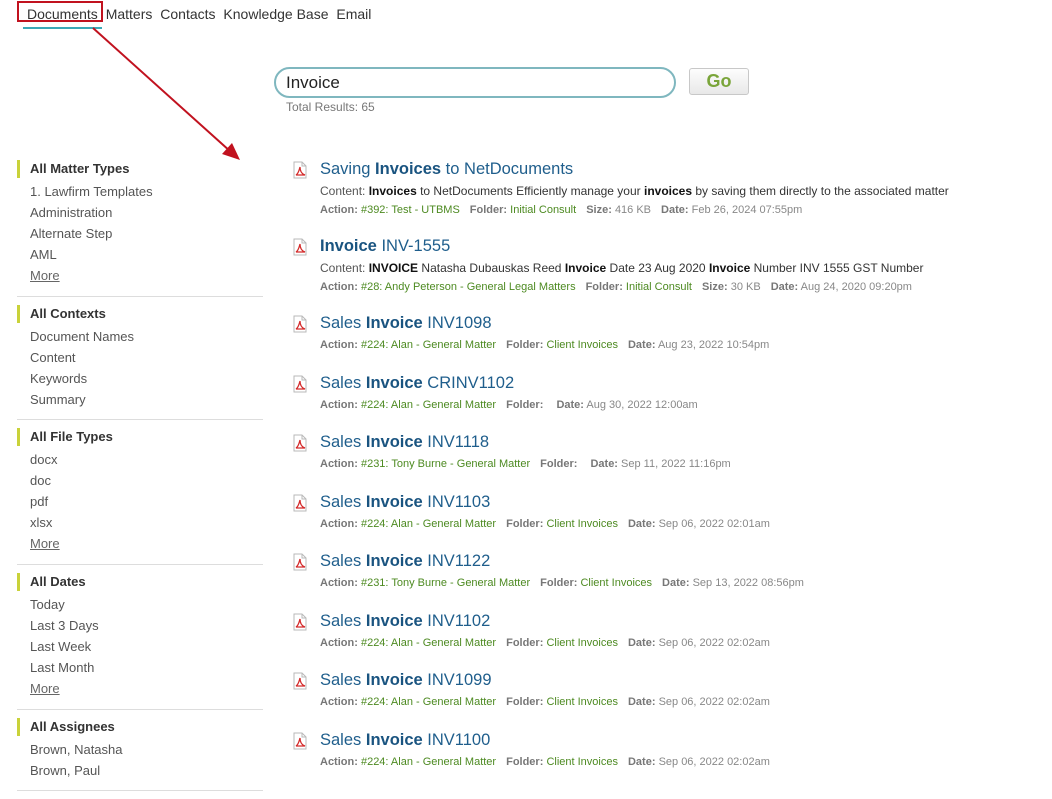  I want to click on facet-title: All Contexts, so click(140, 314).